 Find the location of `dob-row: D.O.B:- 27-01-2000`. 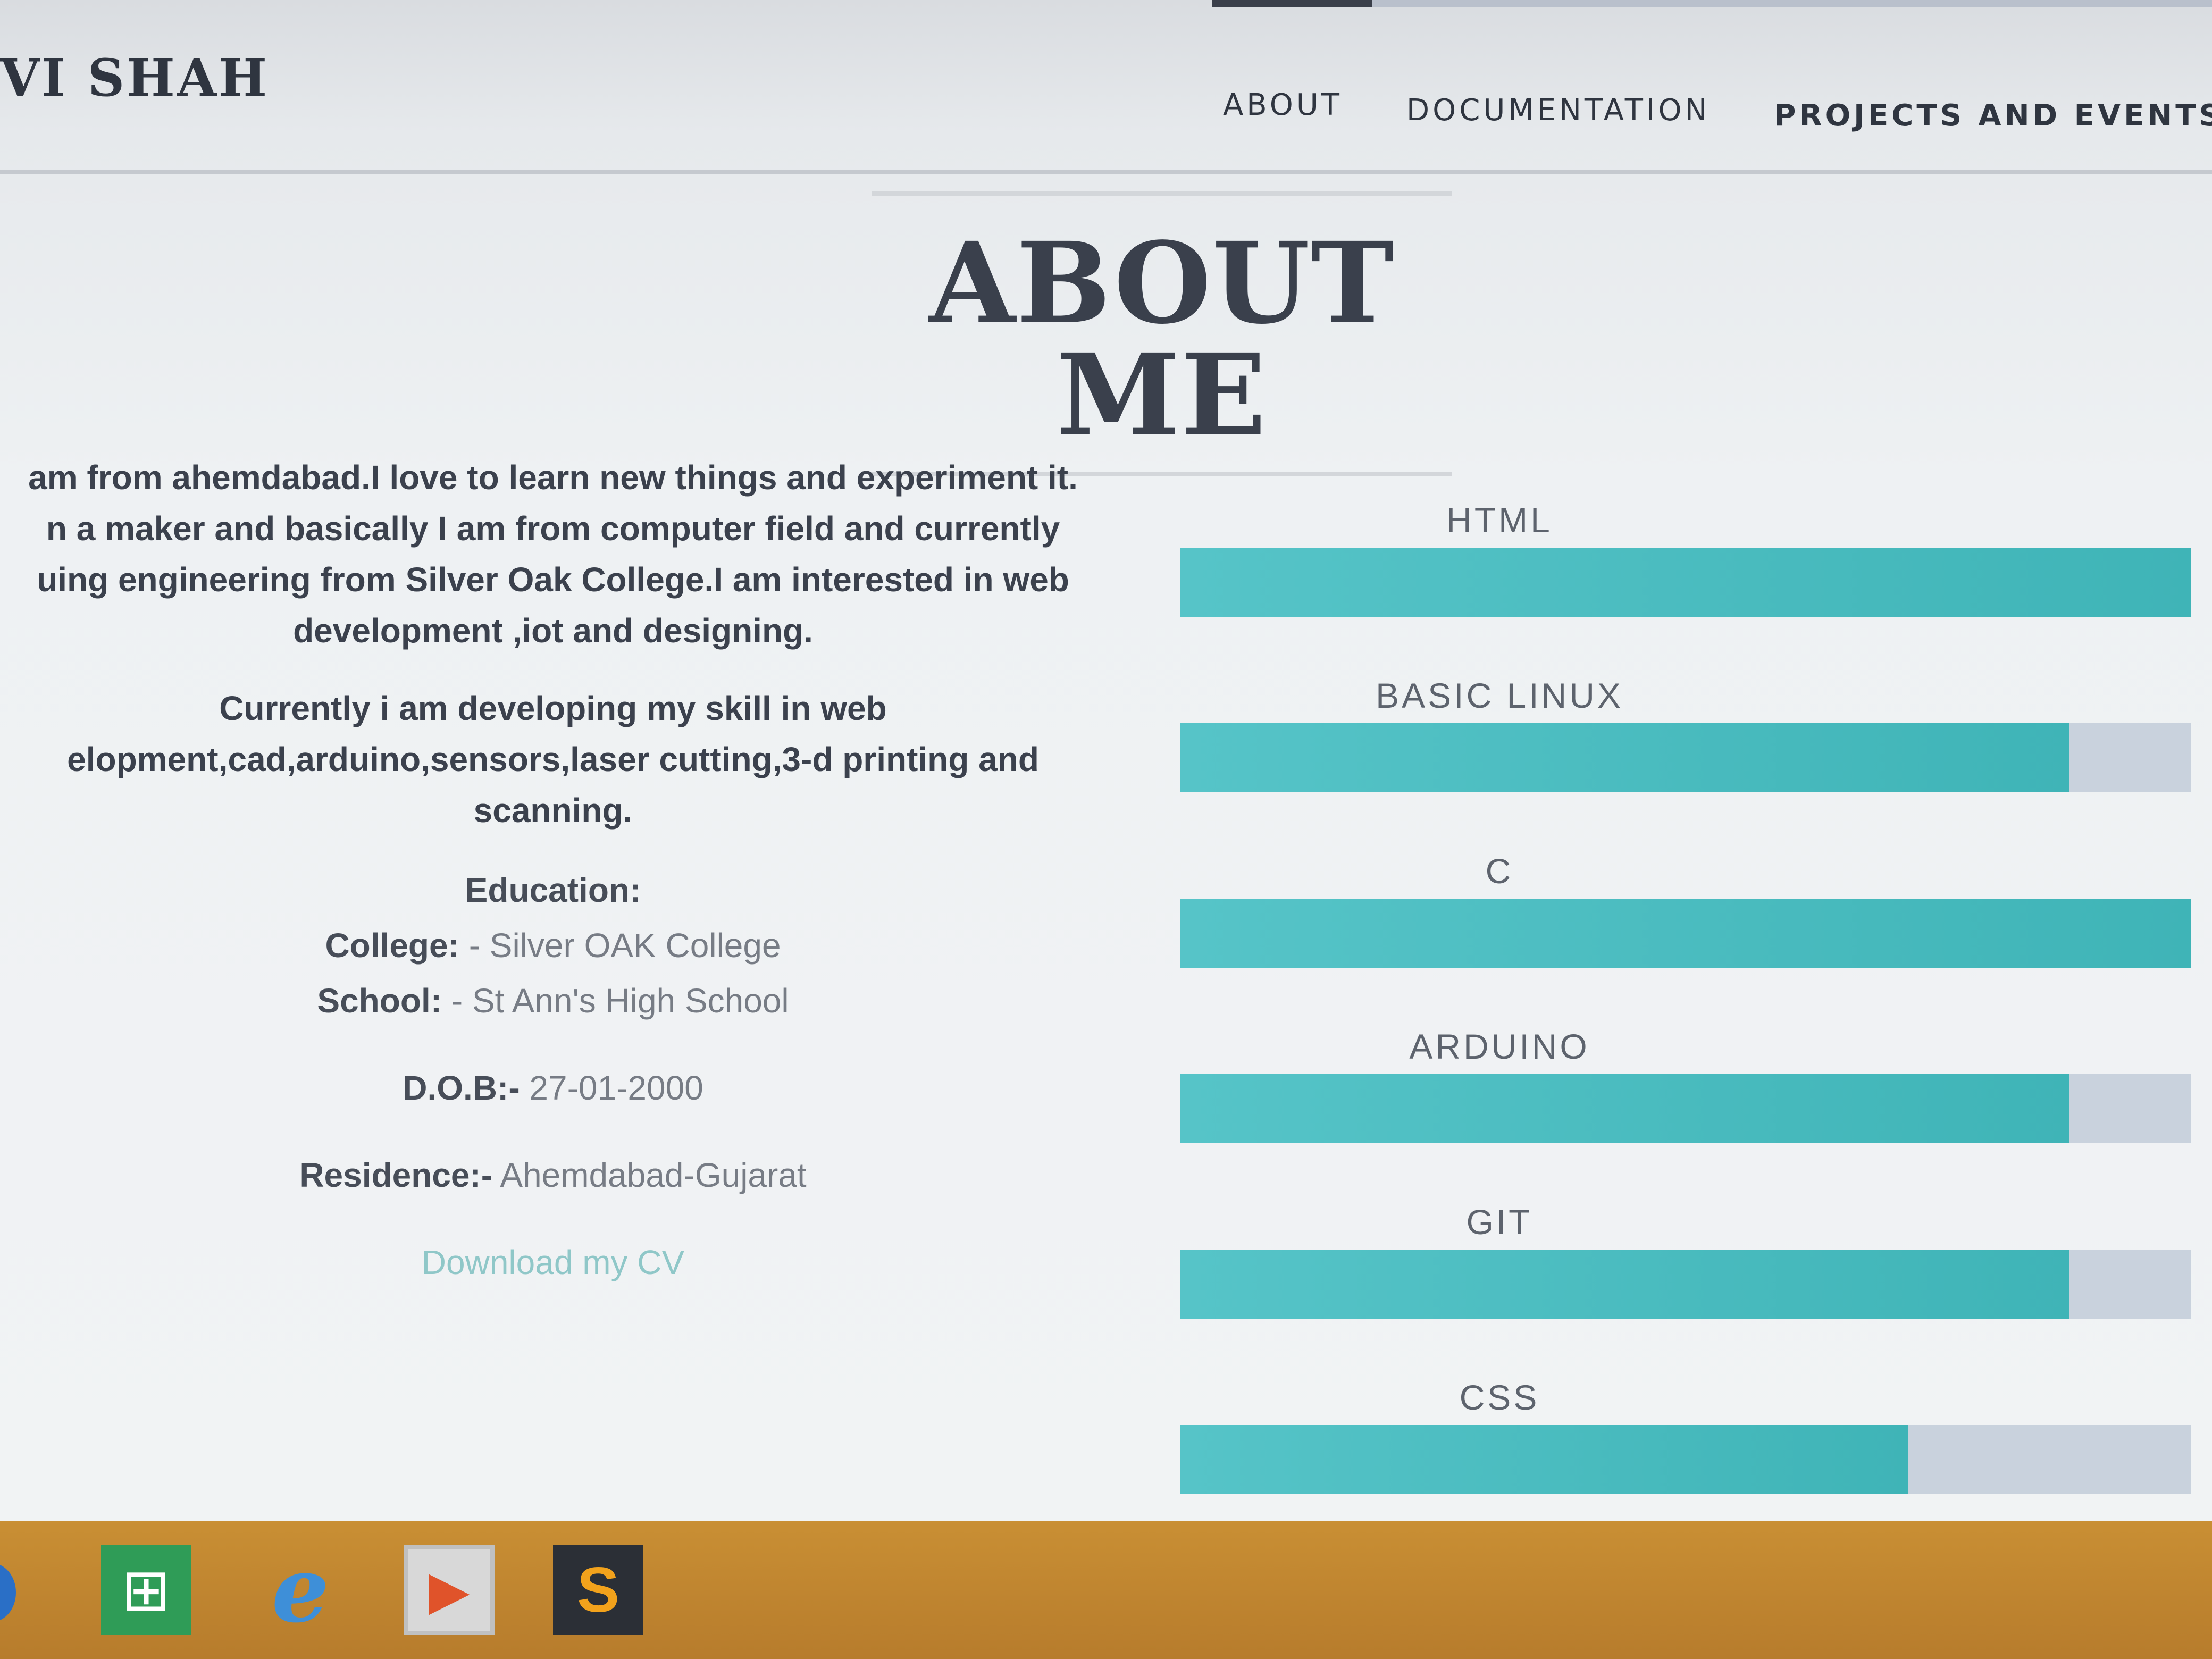

dob-row: D.O.B:- 27-01-2000 is located at coordinates (563, 1088).